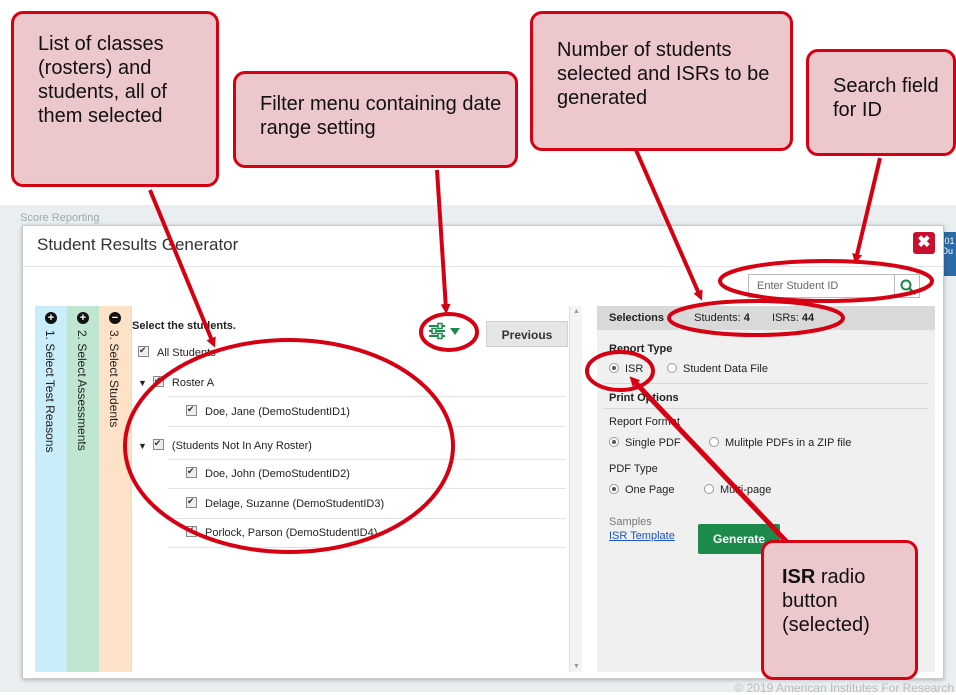 Image resolution: width=956 pixels, height=695 pixels. What do you see at coordinates (289, 446) in the screenshot?
I see `highlight-ellipse-student-list` at bounding box center [289, 446].